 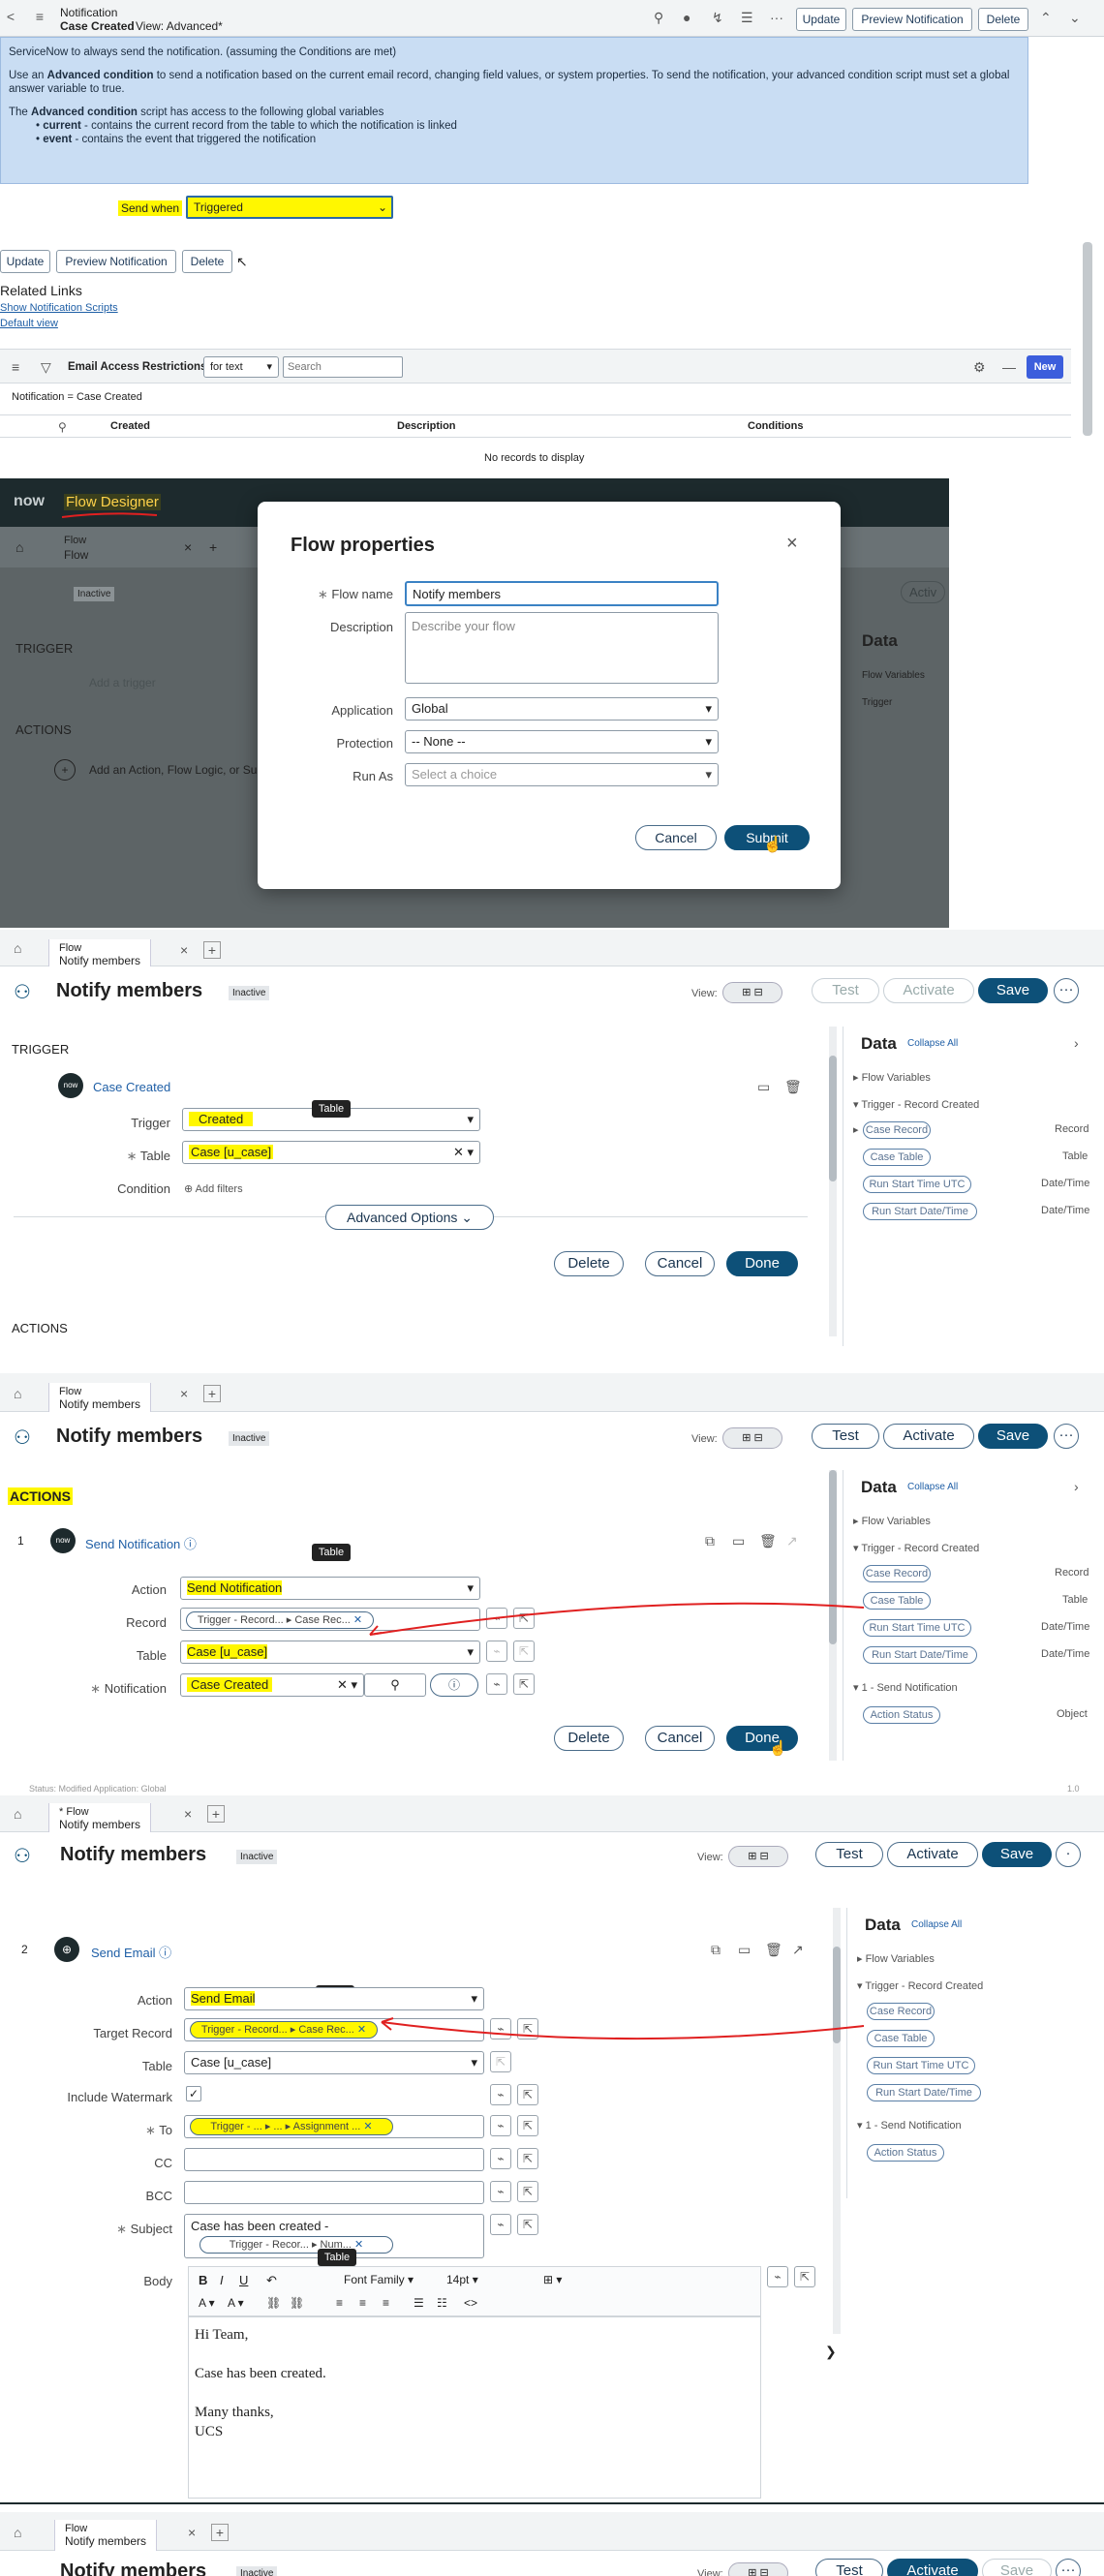 What do you see at coordinates (589, 1263) in the screenshot?
I see `trigger-delete-button: Delete` at bounding box center [589, 1263].